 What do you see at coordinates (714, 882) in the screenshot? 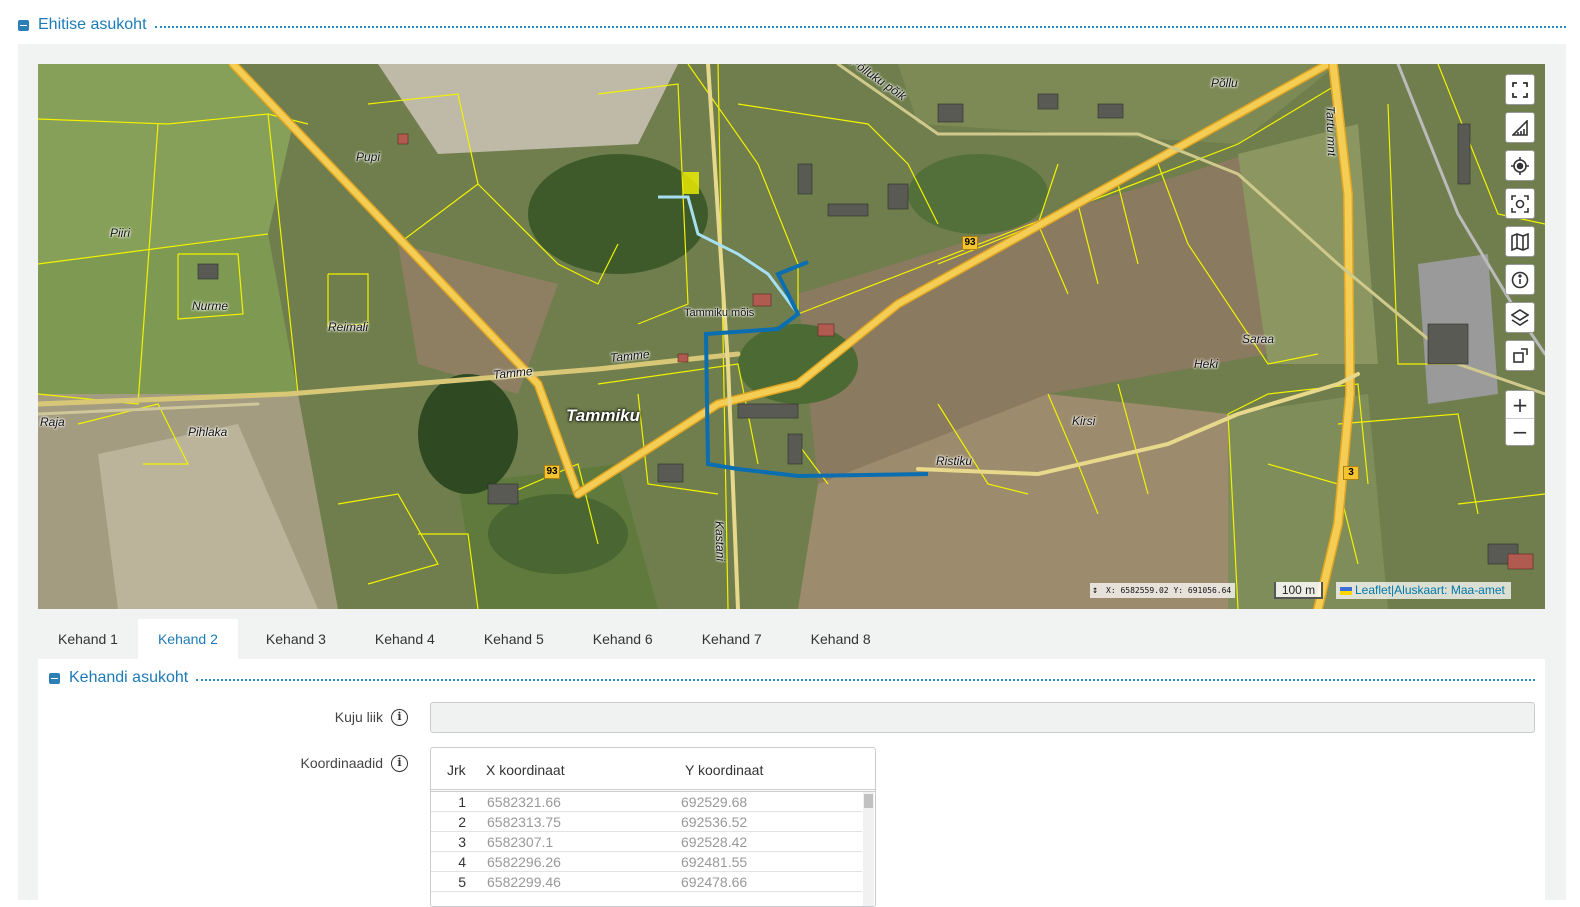
I see `row-y: 692478.66` at bounding box center [714, 882].